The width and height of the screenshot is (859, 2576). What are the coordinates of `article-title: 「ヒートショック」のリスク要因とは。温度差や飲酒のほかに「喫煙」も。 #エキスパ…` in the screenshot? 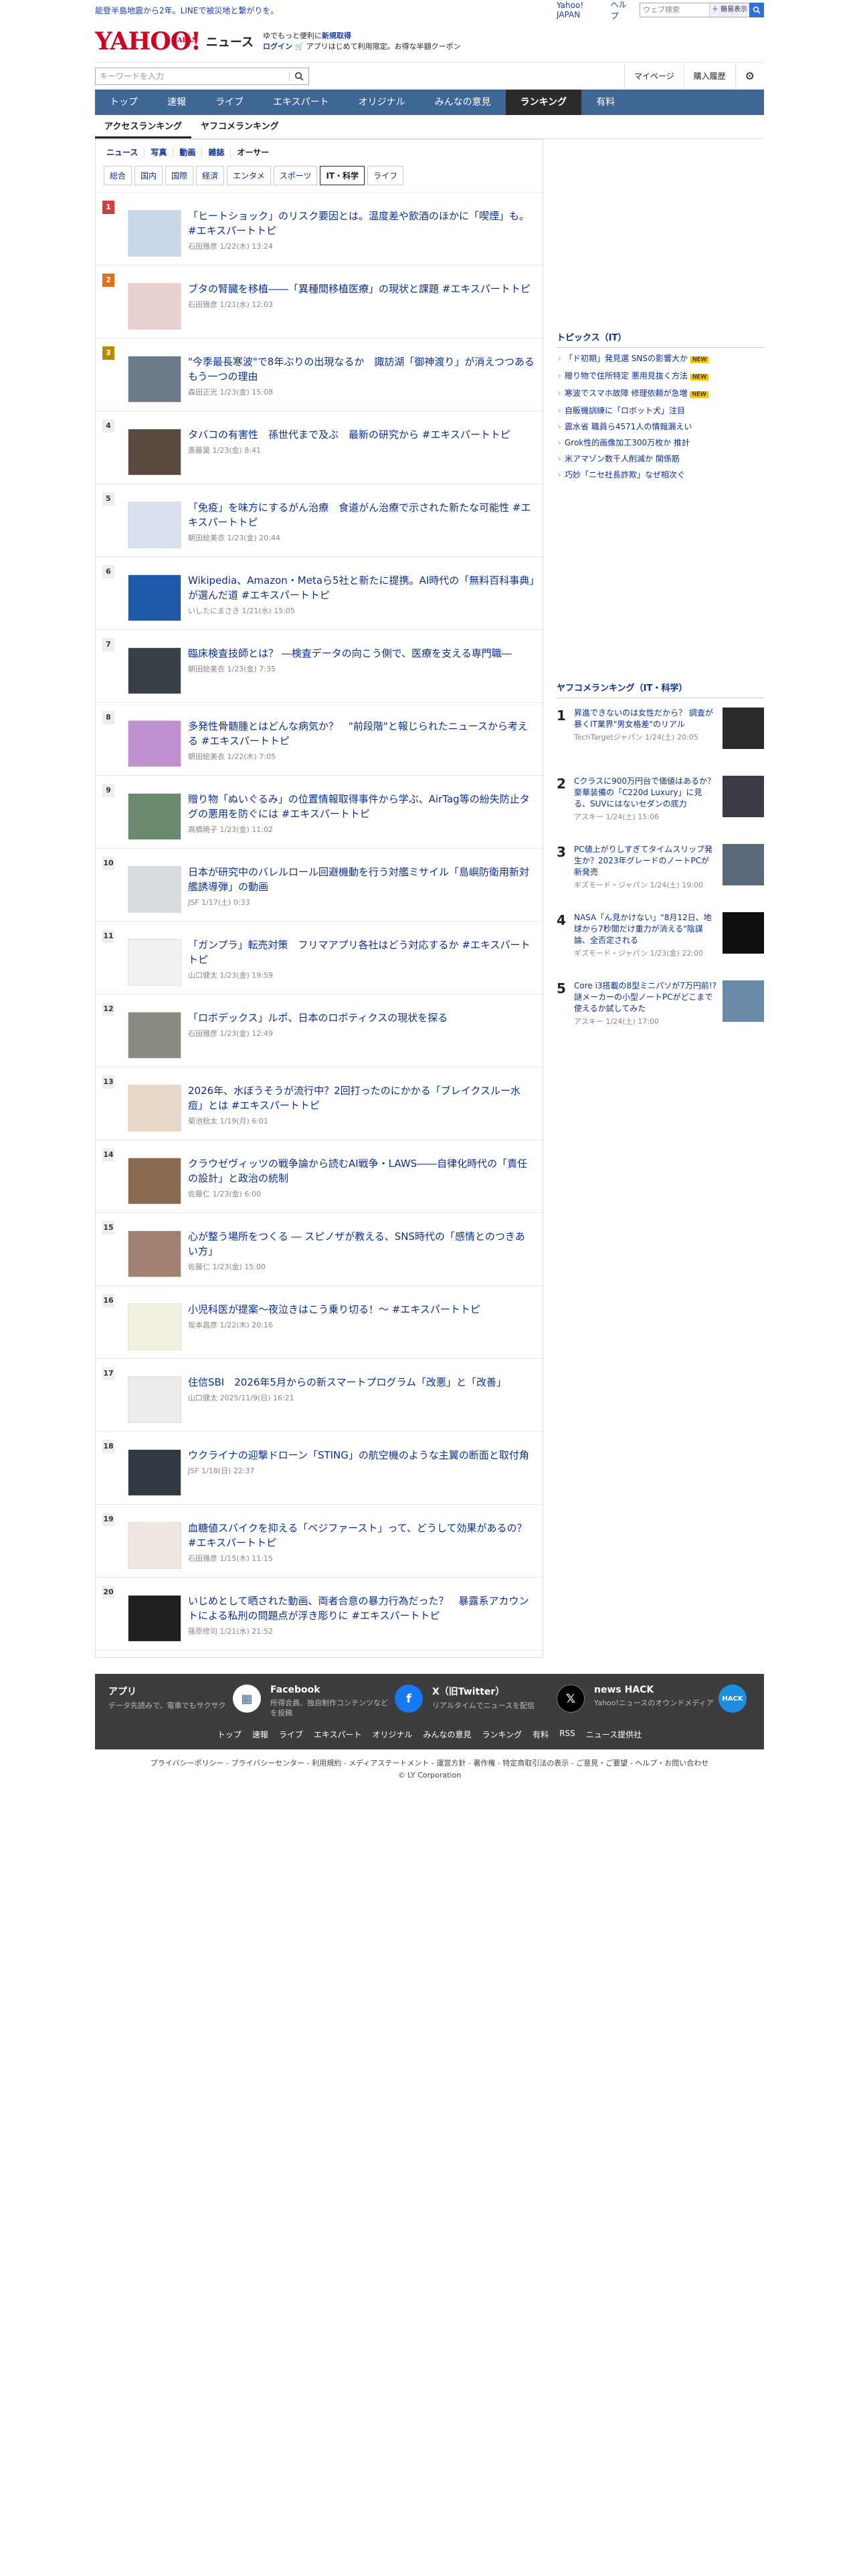 It's located at (361, 223).